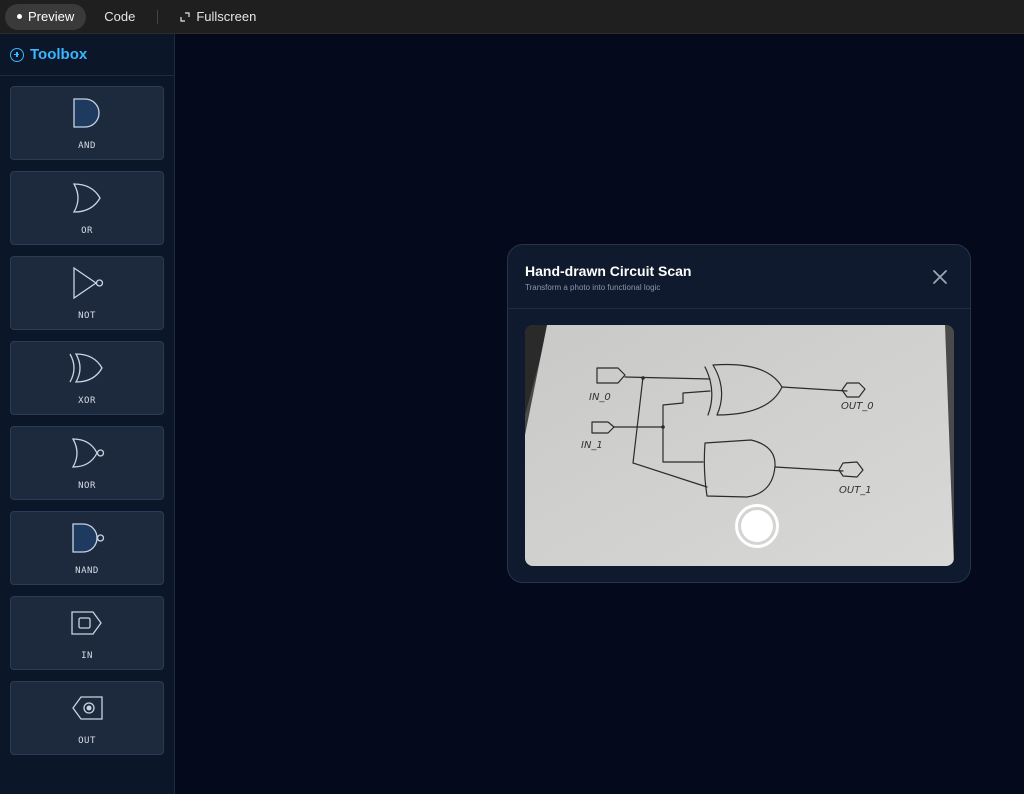  Describe the element at coordinates (88, 283) in the screenshot. I see `not-gate-icon` at that location.